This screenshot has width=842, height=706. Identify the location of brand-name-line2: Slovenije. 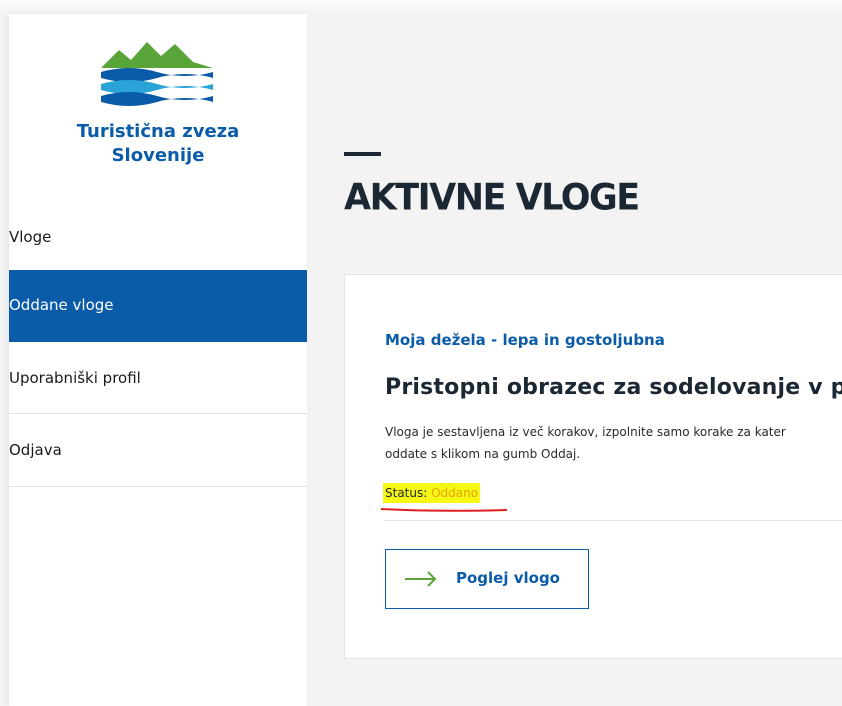
(158, 155).